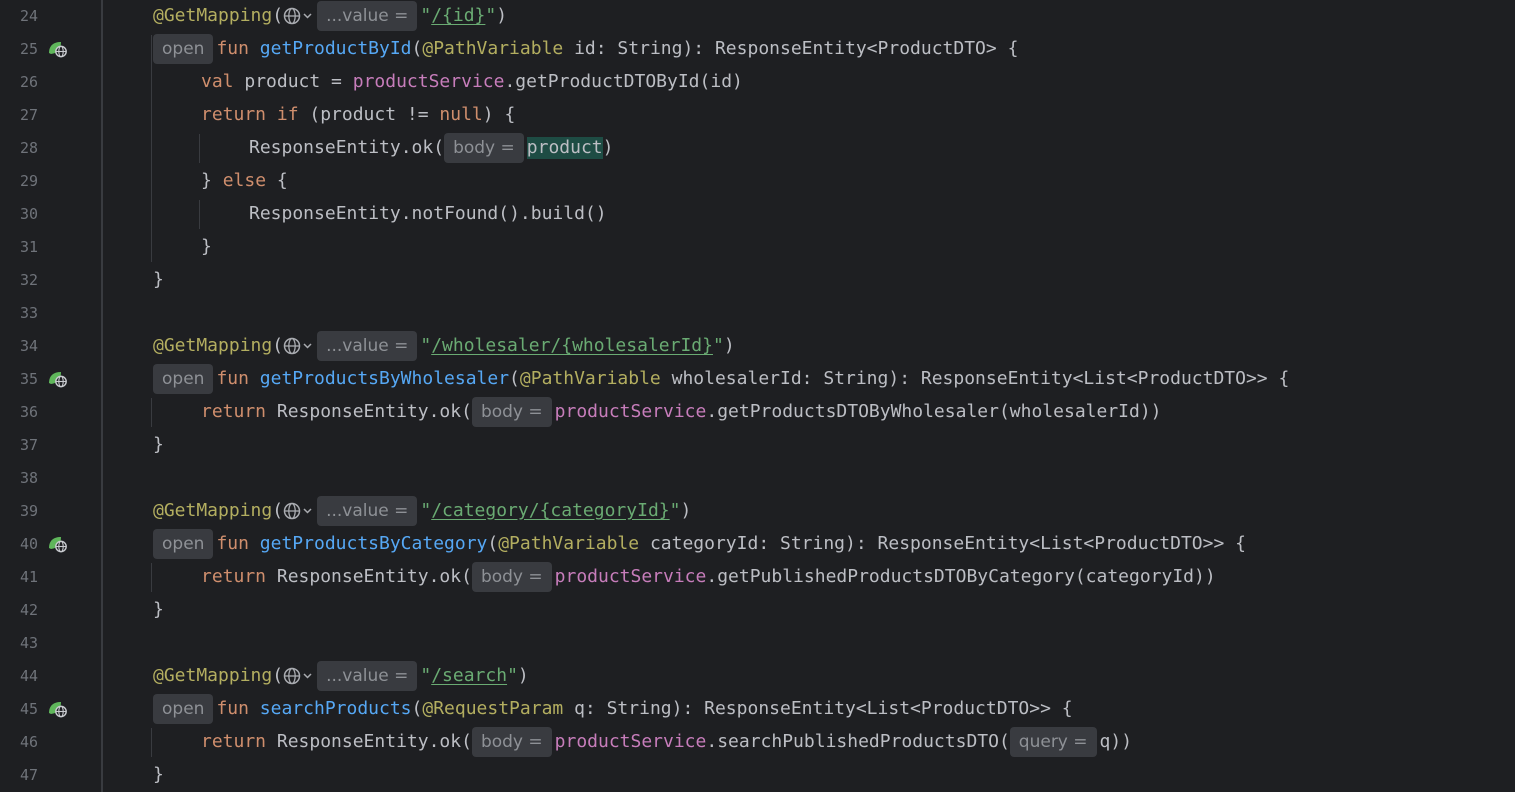 This screenshot has height=792, width=1515. What do you see at coordinates (757, 214) in the screenshot?
I see `code-line: 30 ResponseEntity.notFound().build()` at bounding box center [757, 214].